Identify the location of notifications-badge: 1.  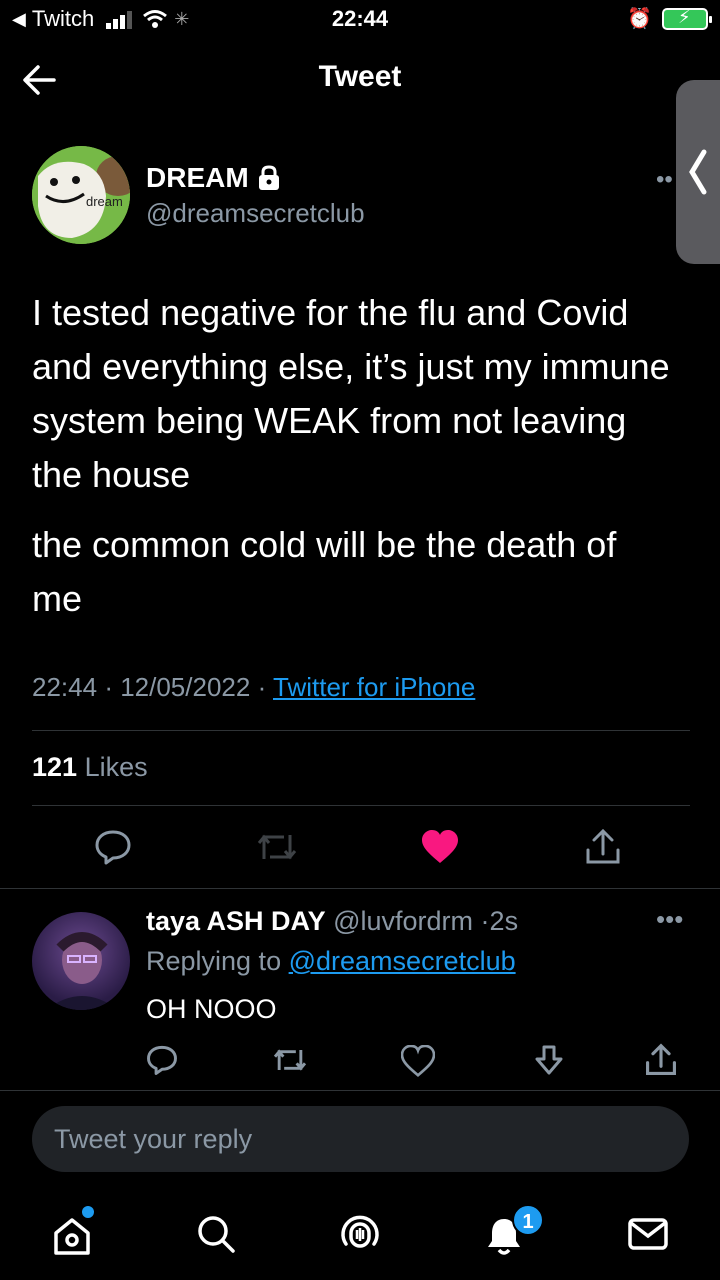
(528, 1220).